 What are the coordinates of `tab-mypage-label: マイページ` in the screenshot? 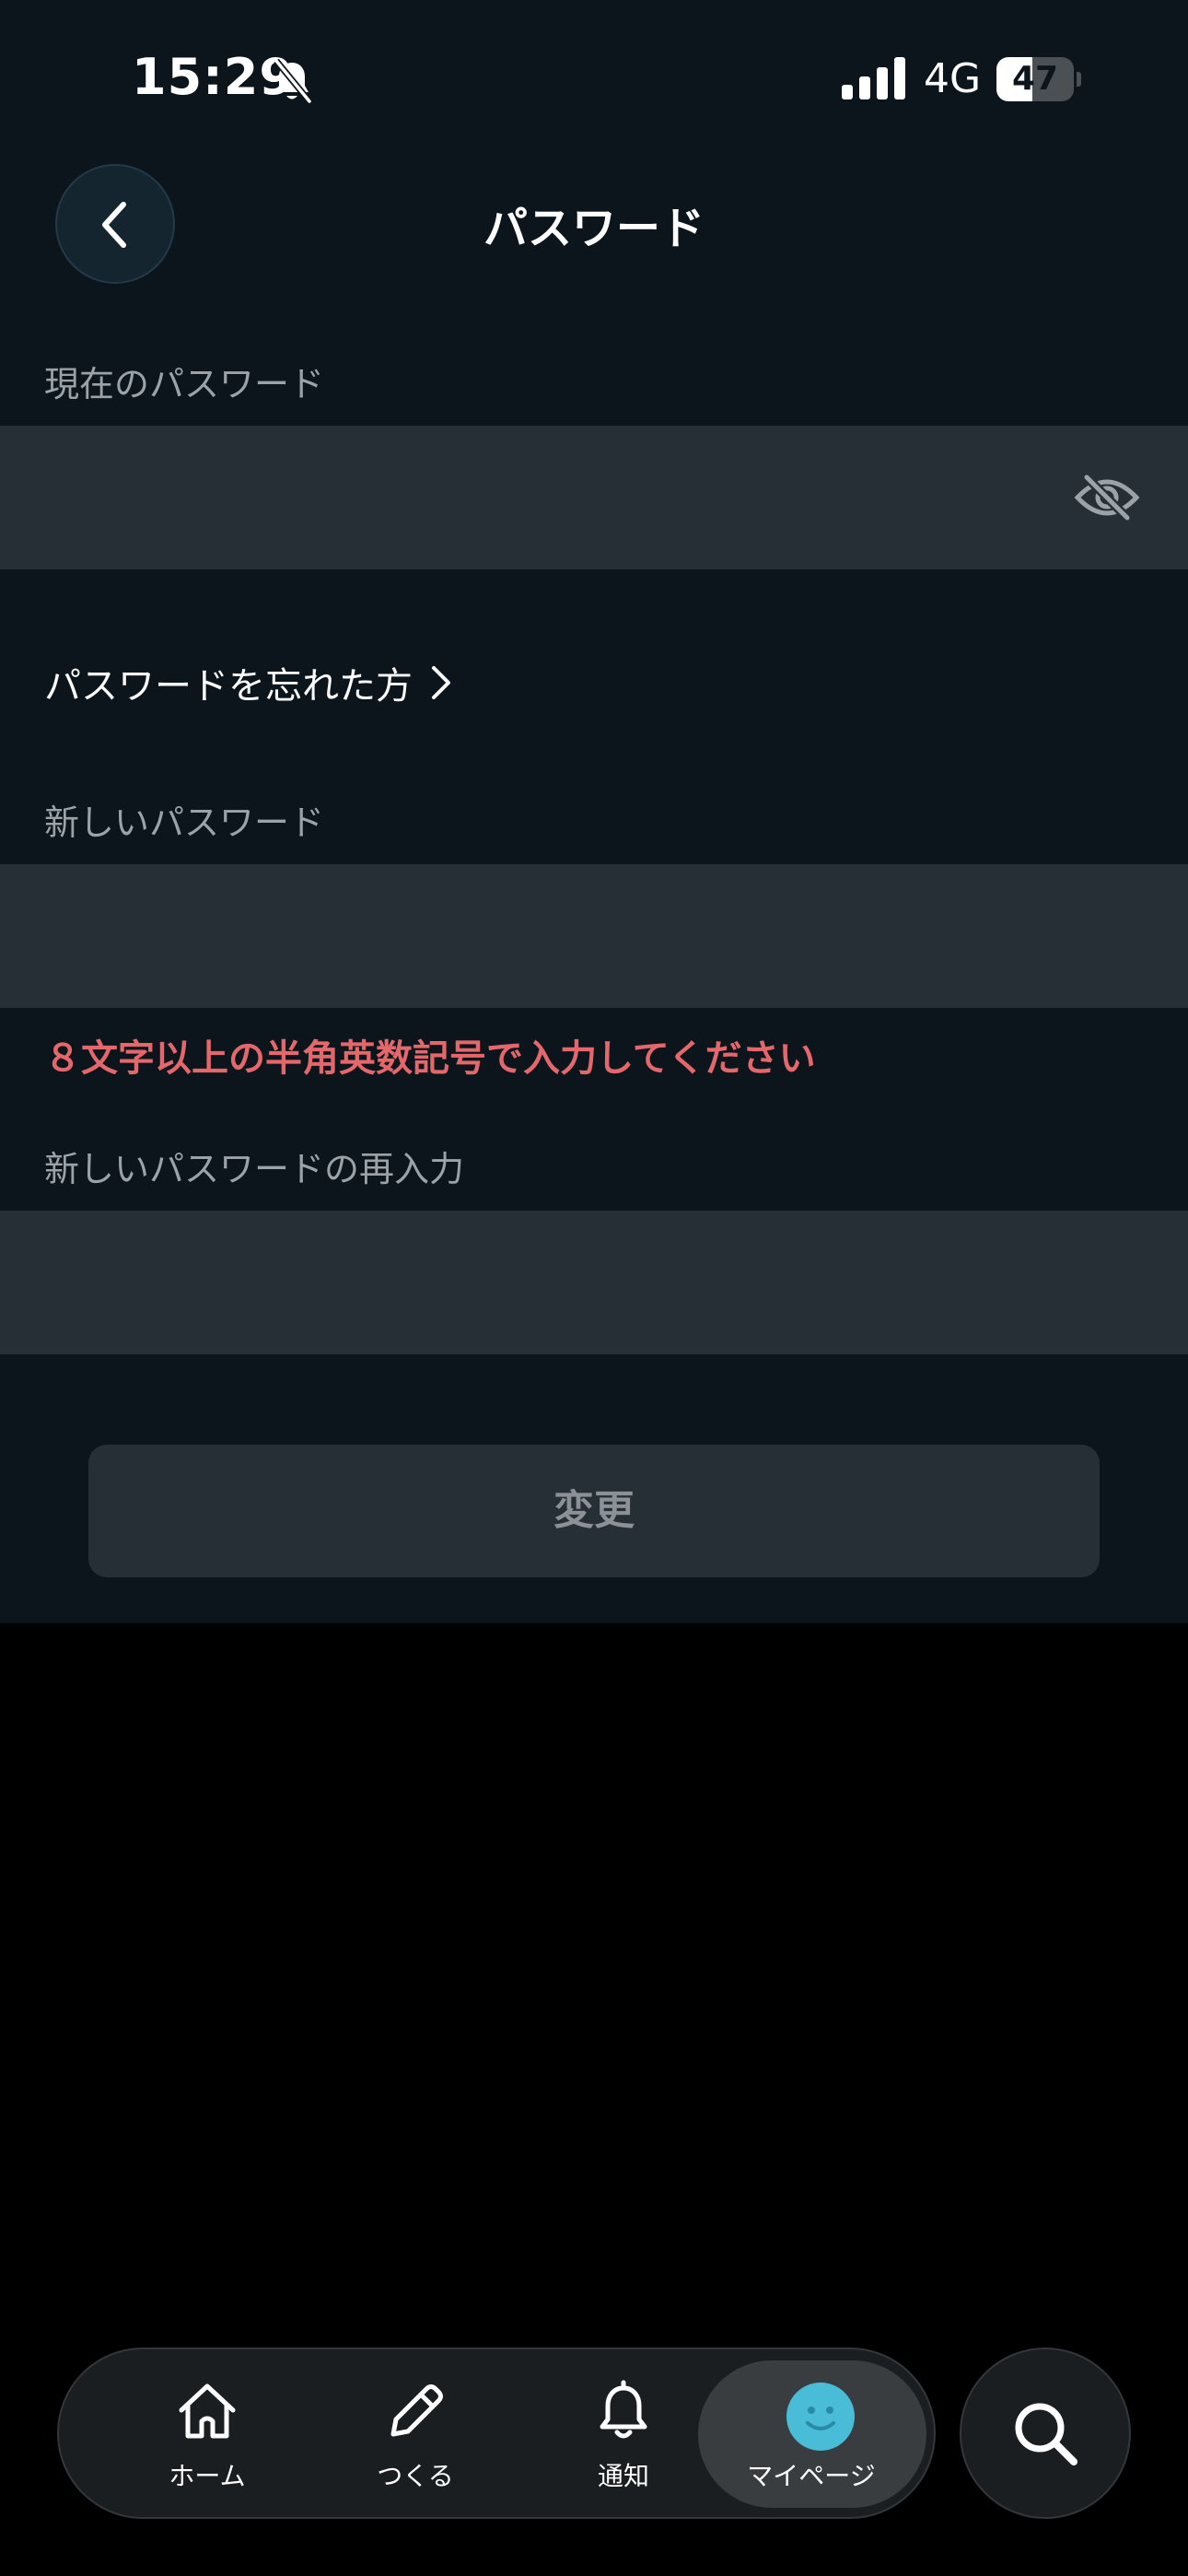 It's located at (811, 2476).